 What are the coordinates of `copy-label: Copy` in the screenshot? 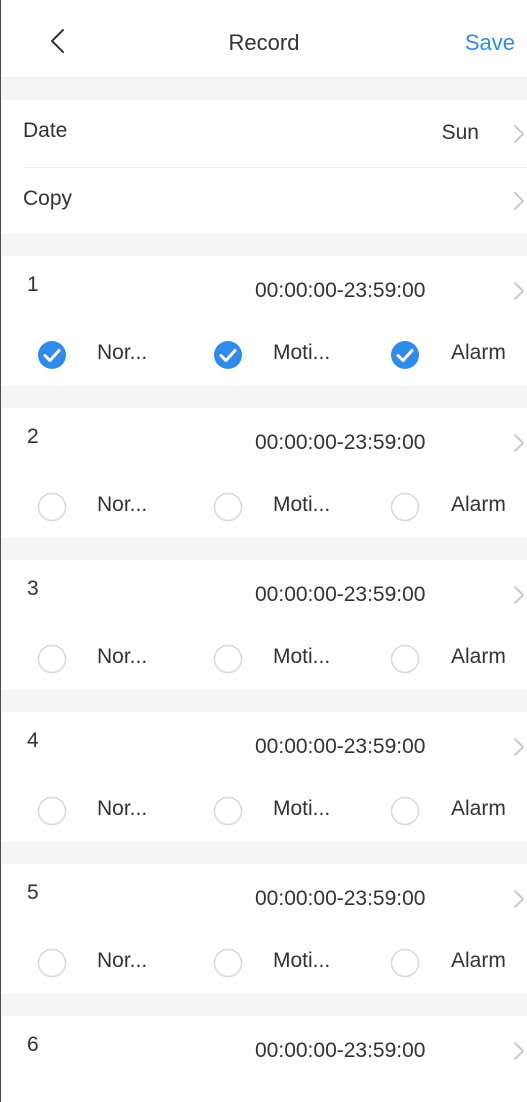 It's located at (48, 198).